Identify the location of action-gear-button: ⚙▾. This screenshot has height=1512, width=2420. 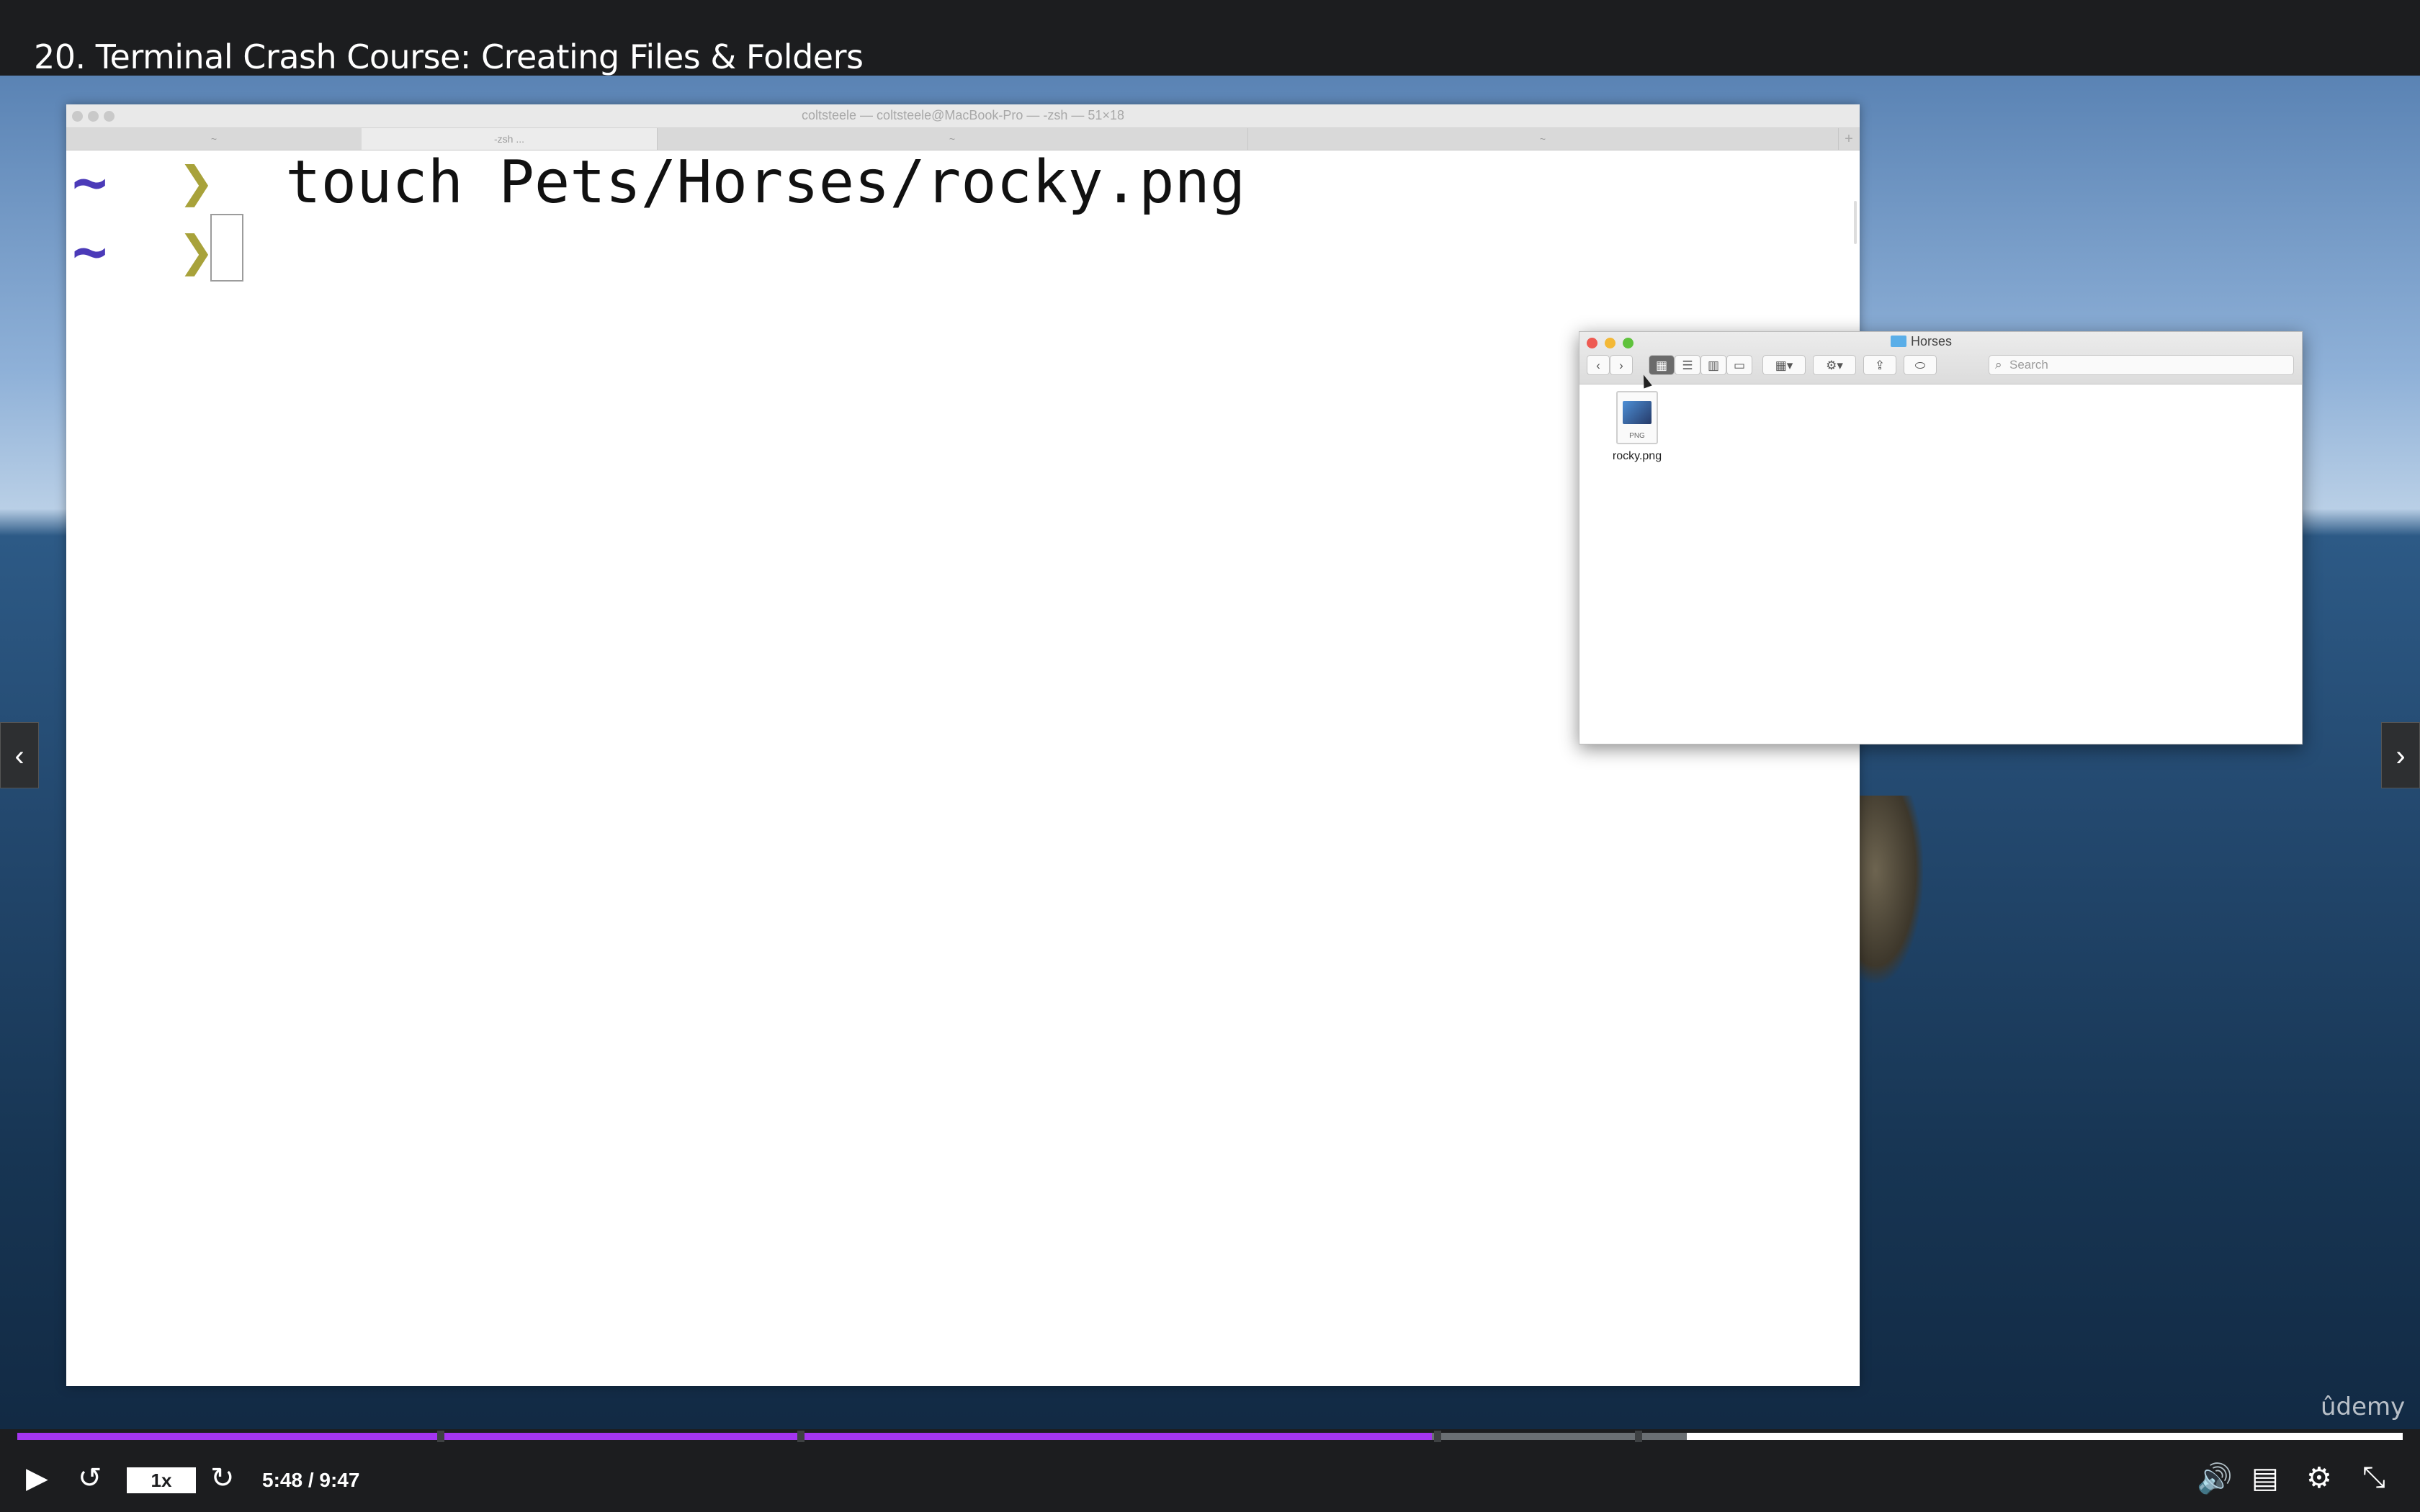
(1834, 365).